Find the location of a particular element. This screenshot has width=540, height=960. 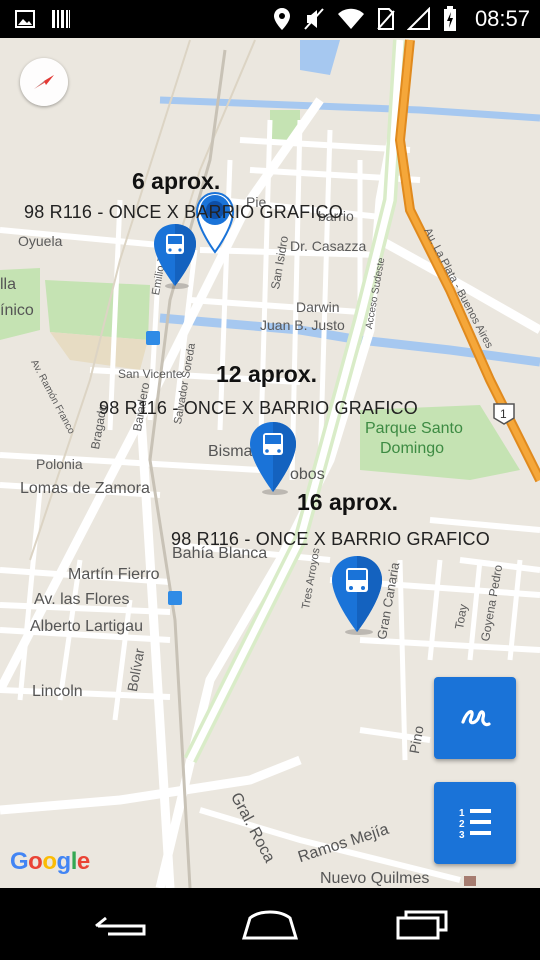

google-logo-letter: g is located at coordinates (64, 861).